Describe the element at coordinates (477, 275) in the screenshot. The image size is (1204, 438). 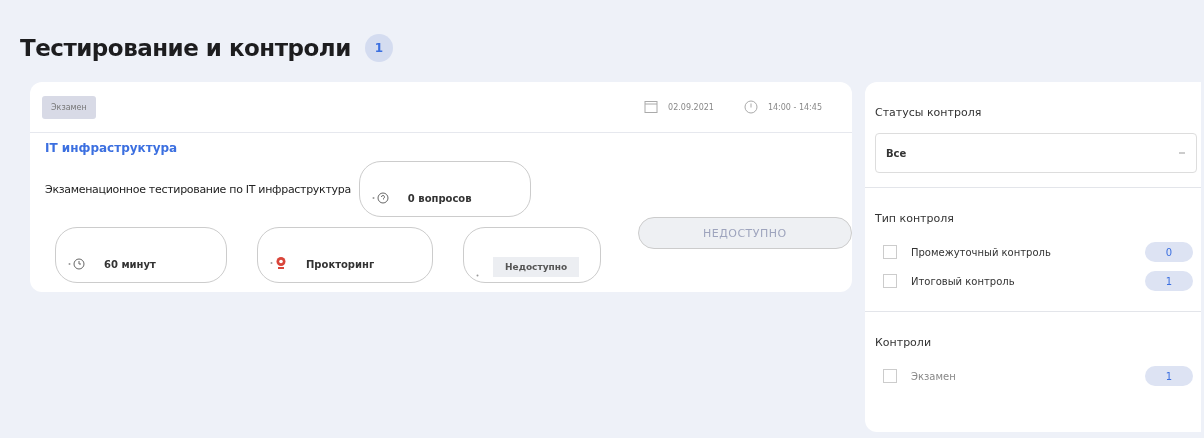
I see `bullet-icon` at that location.